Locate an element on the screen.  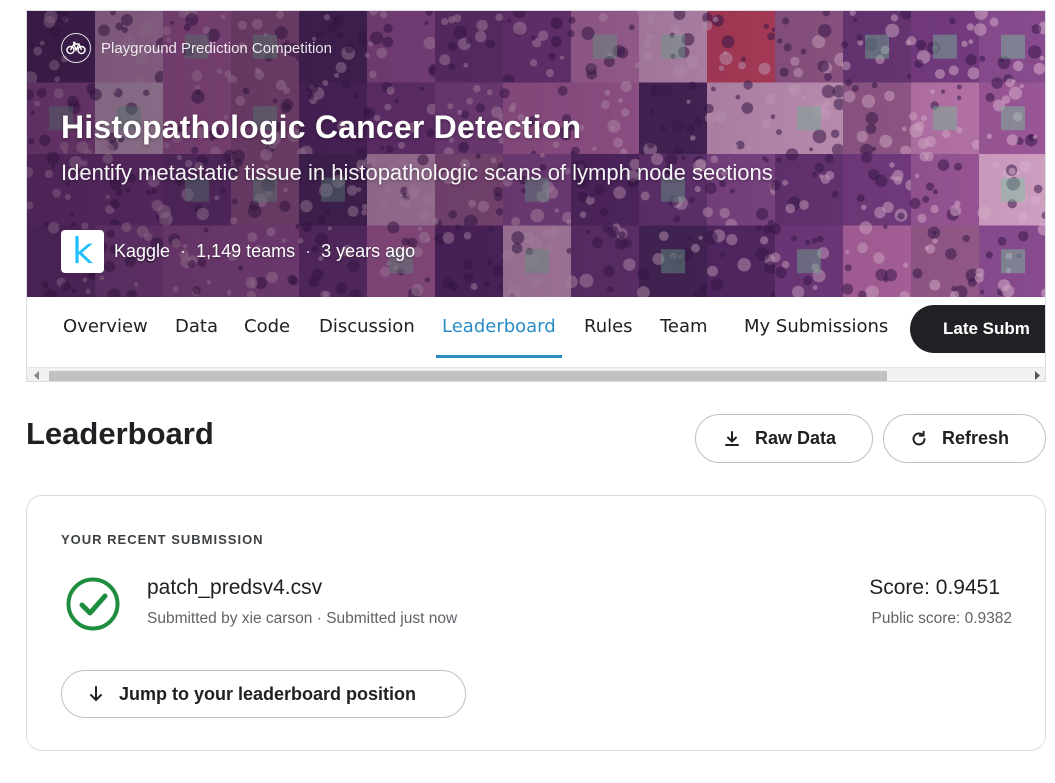
team-count: 1,149 teams is located at coordinates (246, 251).